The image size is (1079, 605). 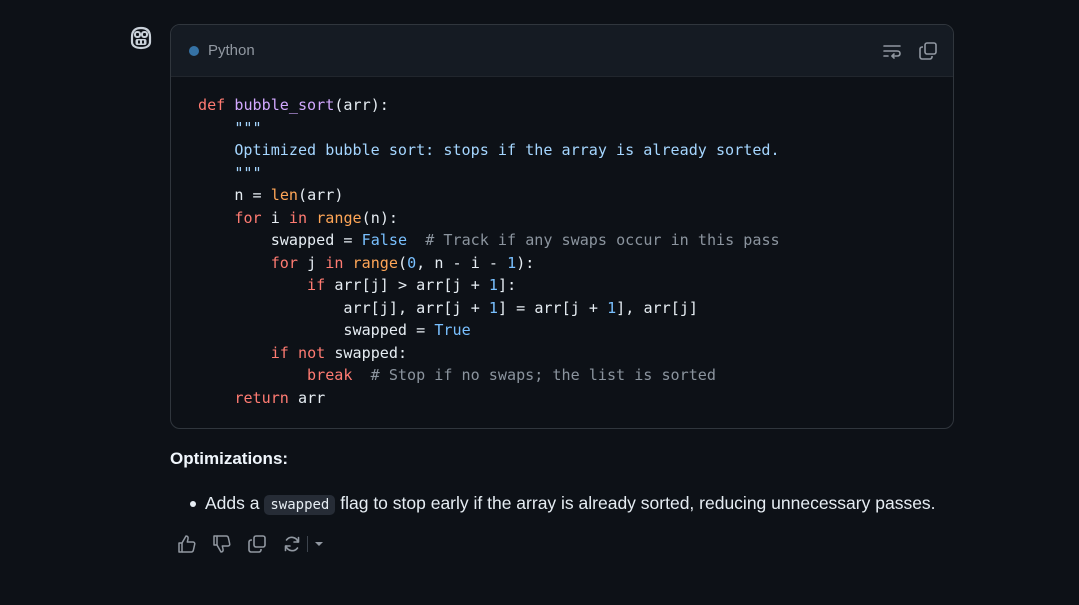 I want to click on code-line: n = len(arr), so click(x=289, y=195).